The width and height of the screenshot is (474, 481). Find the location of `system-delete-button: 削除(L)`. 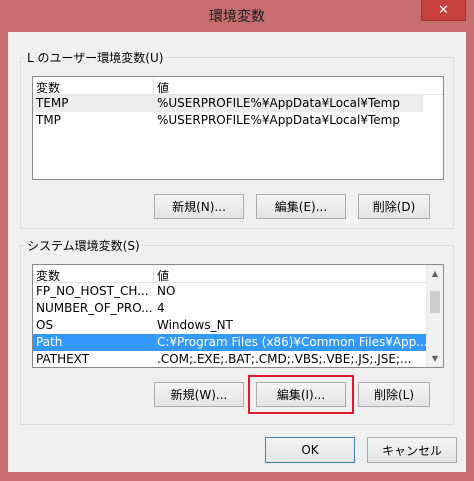

system-delete-button: 削除(L) is located at coordinates (394, 394).